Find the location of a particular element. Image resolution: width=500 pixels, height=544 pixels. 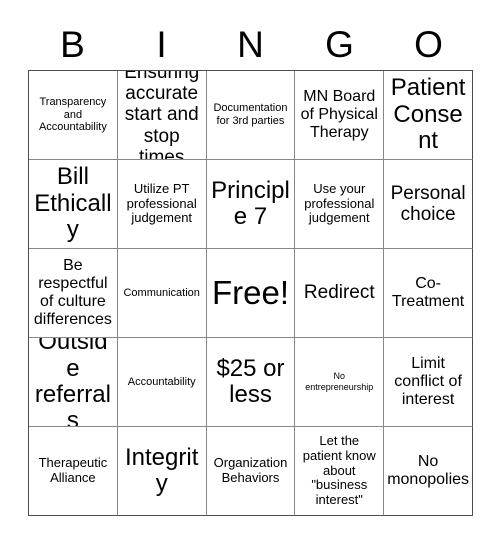

bingo-cell-text: MN Board of Physical Therapy is located at coordinates (339, 114).